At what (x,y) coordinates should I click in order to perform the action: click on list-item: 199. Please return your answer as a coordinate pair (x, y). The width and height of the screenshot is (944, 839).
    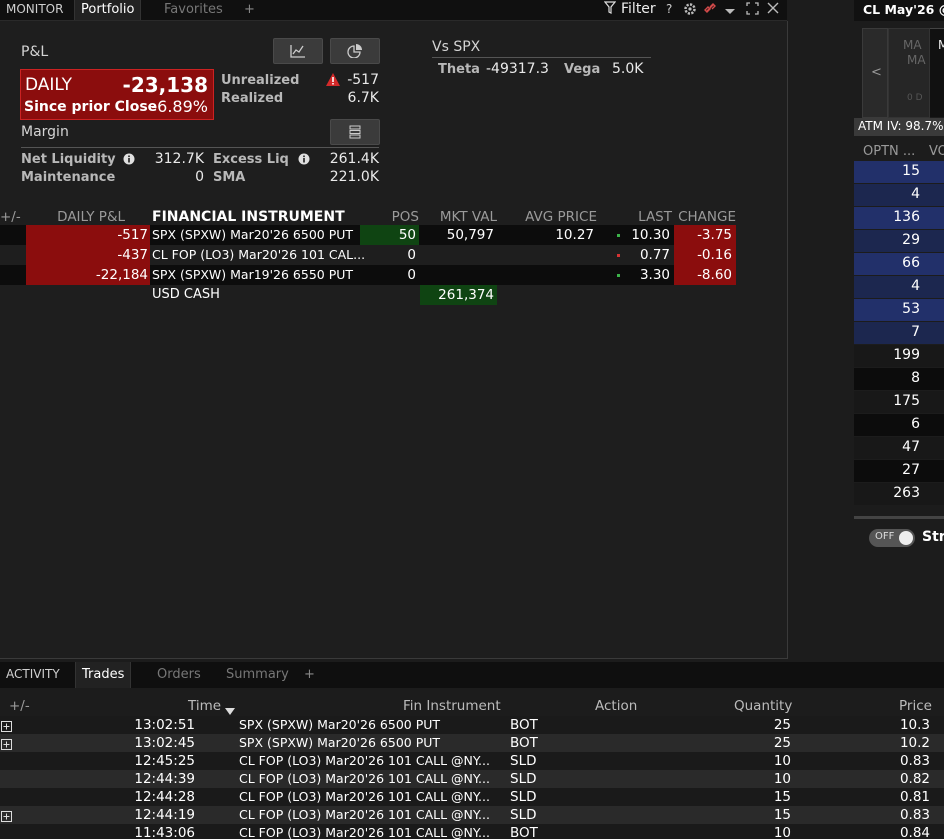
    Looking at the image, I should click on (899, 356).